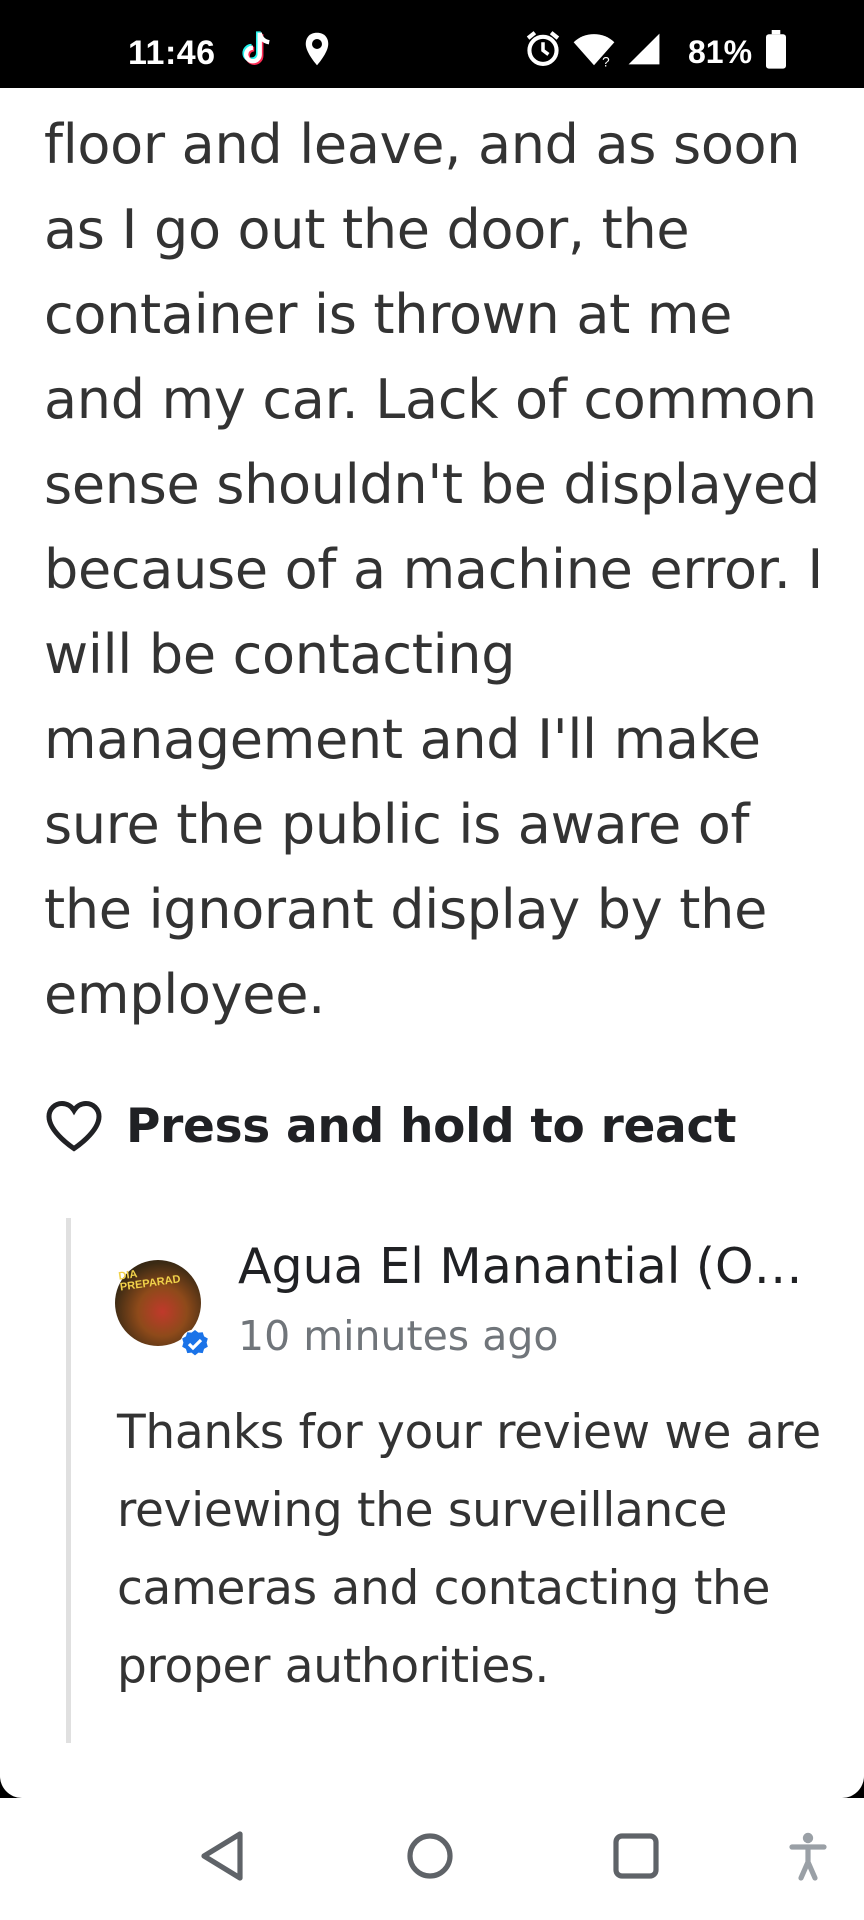  Describe the element at coordinates (636, 1856) in the screenshot. I see `recents-icon` at that location.